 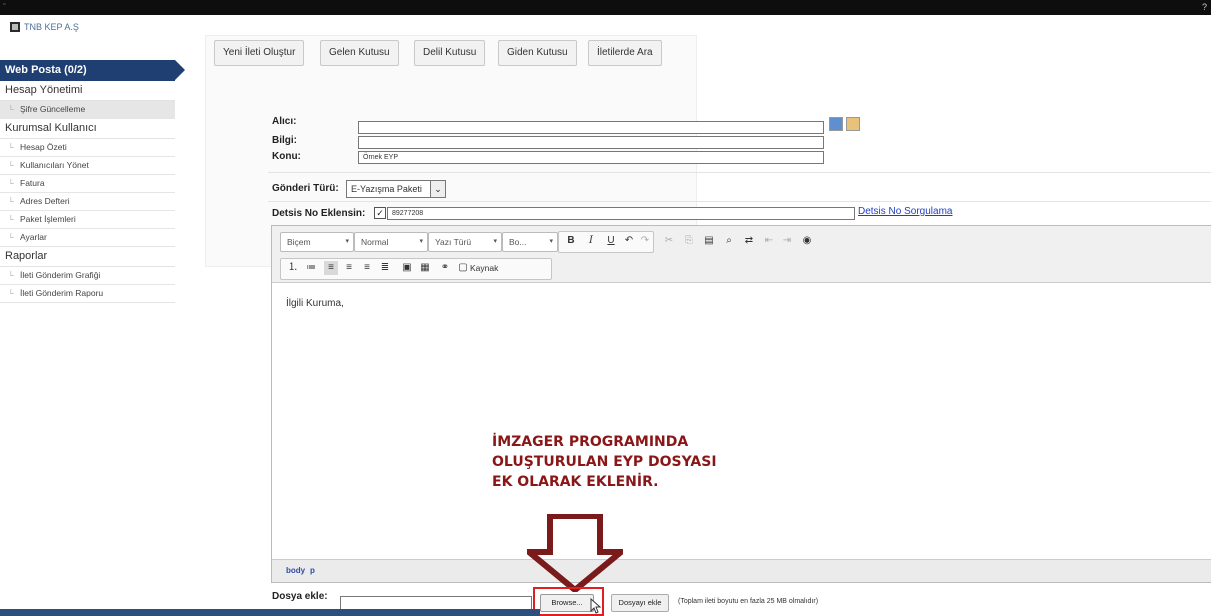 I want to click on add-file-button: Dosyayı ekle, so click(x=640, y=603).